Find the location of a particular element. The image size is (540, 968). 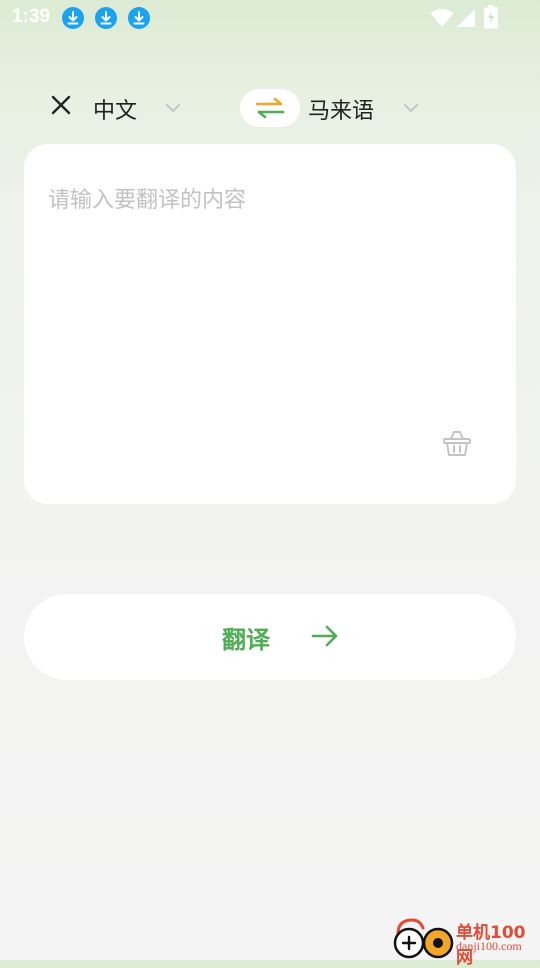

translate-button: 翻译 is located at coordinates (270, 637).